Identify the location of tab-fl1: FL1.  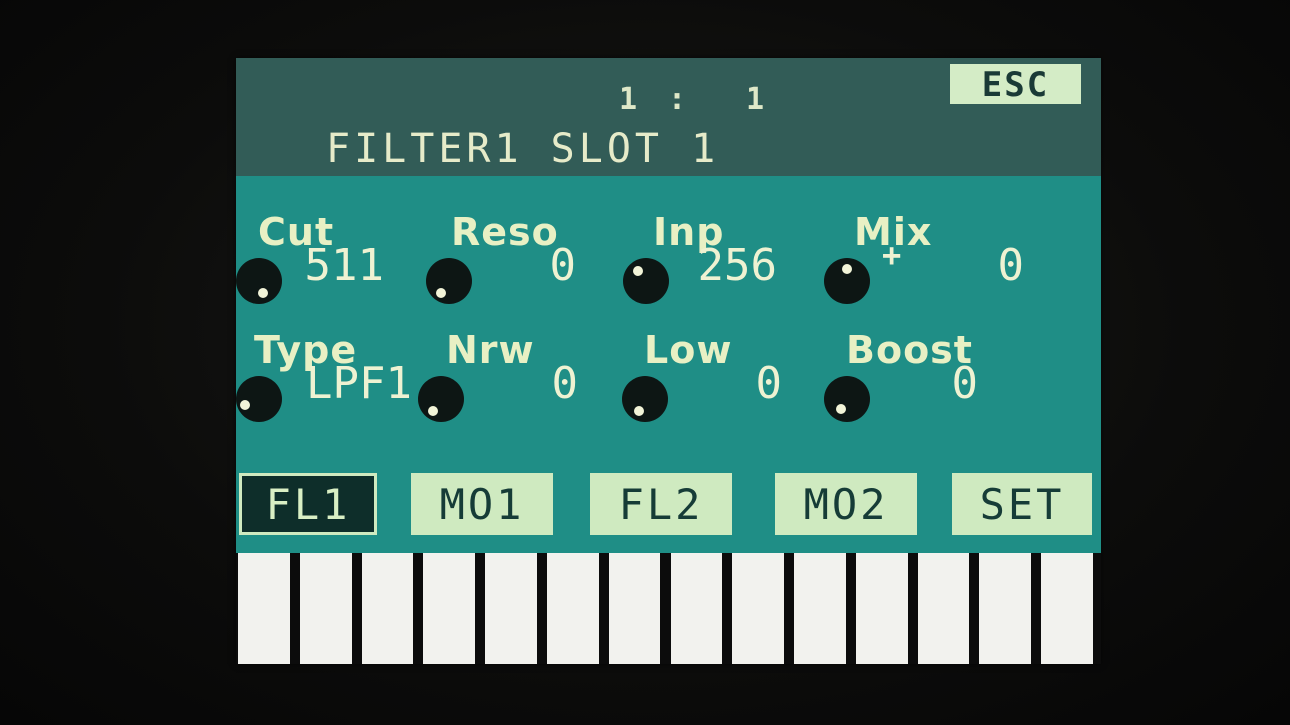
(308, 504).